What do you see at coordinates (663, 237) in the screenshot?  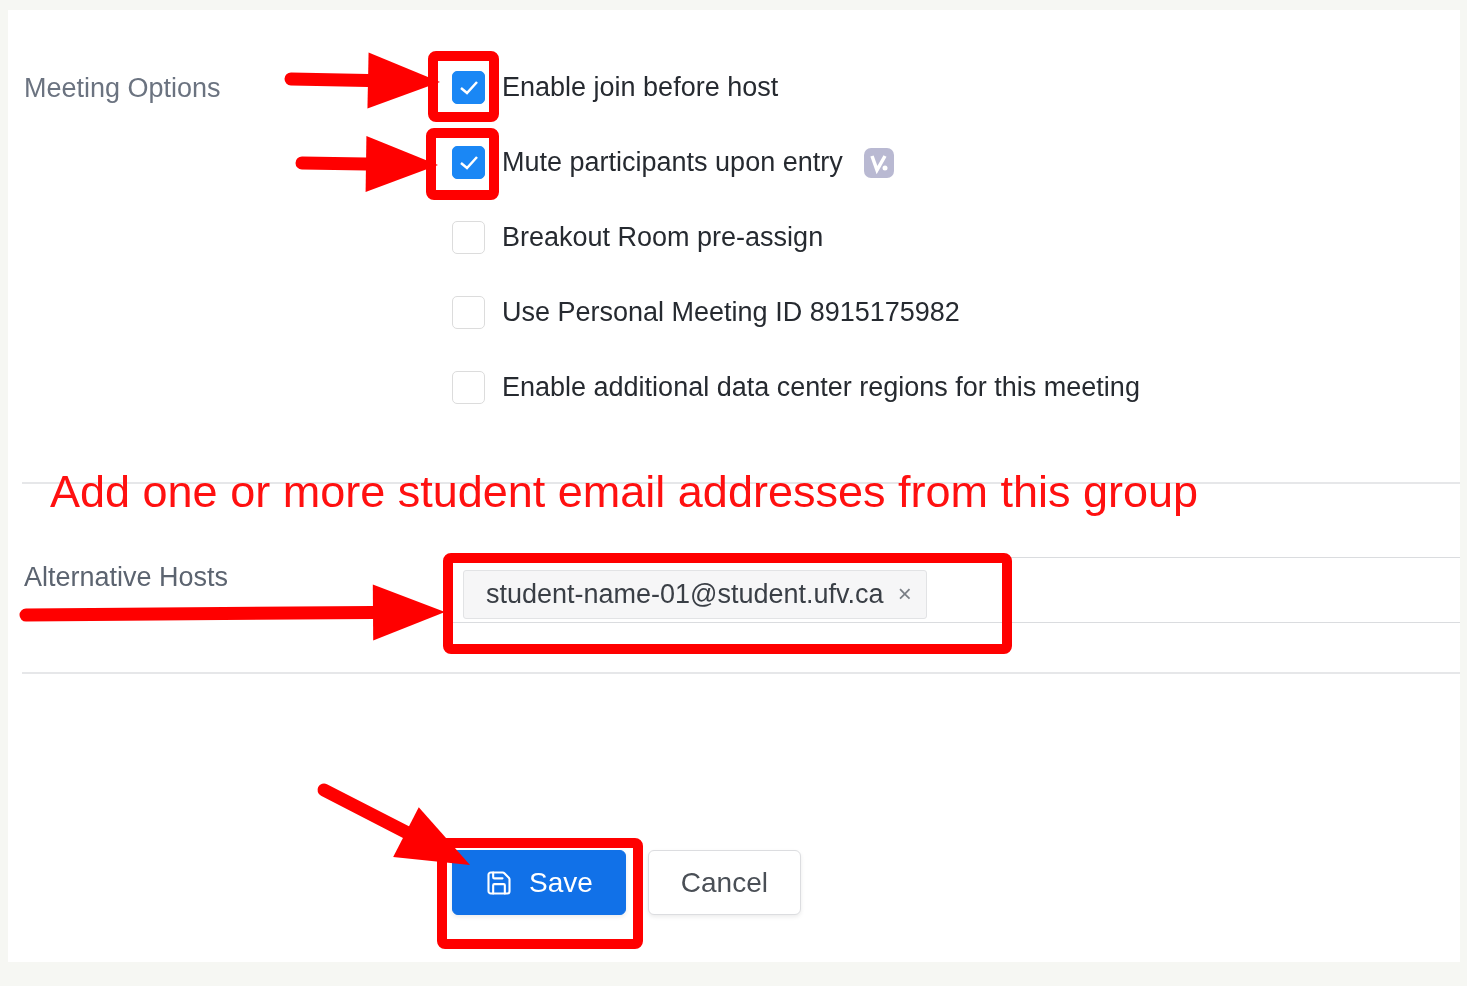 I see `option-label: Breakout Room pre-assign` at bounding box center [663, 237].